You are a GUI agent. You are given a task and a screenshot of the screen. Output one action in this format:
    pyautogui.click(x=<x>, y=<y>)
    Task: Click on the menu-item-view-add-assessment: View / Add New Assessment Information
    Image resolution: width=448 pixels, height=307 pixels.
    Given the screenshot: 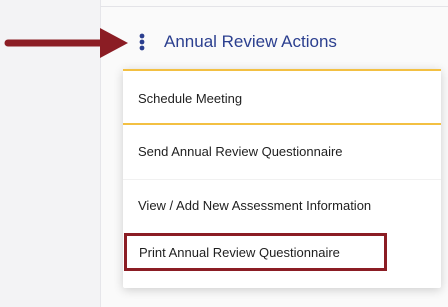 What is the action you would take?
    pyautogui.click(x=282, y=206)
    